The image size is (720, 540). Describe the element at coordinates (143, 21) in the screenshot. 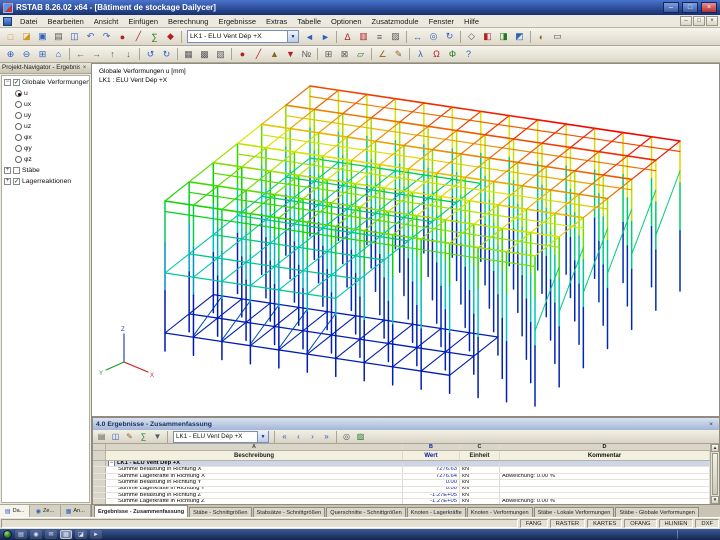

I see `menu-einf-gen: Einfügen` at that location.